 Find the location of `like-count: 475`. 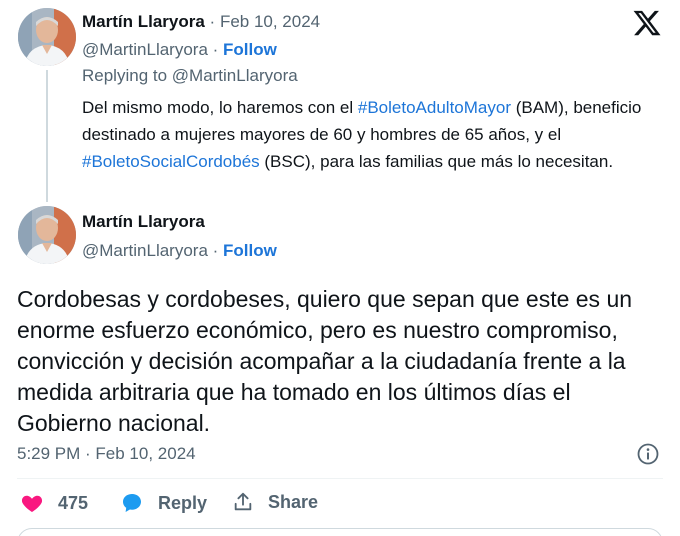

like-count: 475 is located at coordinates (73, 502).